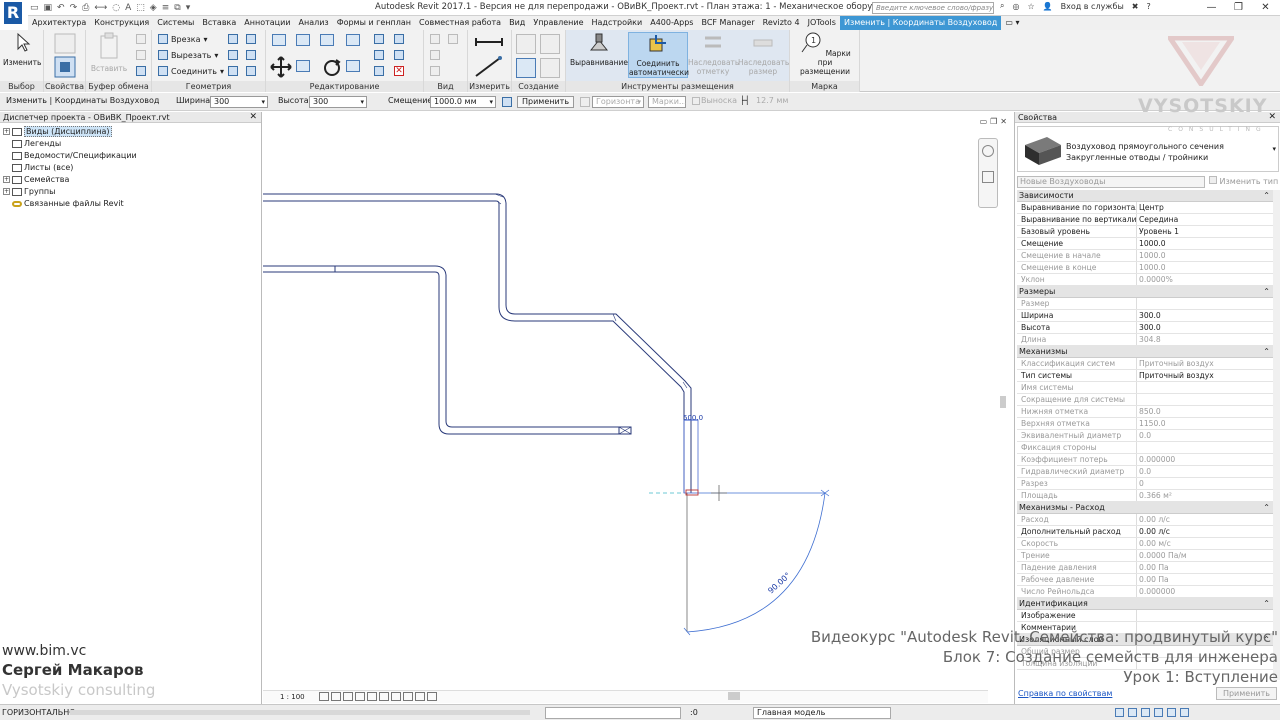  What do you see at coordinates (617, 23) in the screenshot?
I see `tab-10: Надстройки` at bounding box center [617, 23].